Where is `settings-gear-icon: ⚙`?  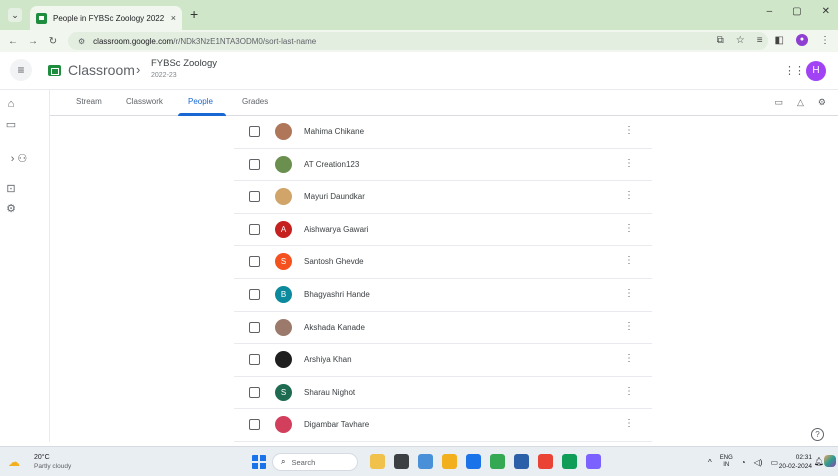
settings-gear-icon: ⚙ is located at coordinates (11, 208).